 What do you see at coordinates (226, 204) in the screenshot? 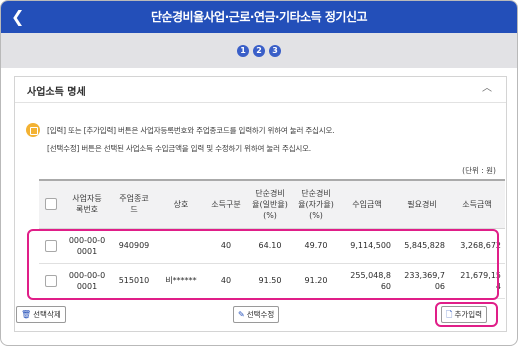
I see `col-type: 소득구분` at bounding box center [226, 204].